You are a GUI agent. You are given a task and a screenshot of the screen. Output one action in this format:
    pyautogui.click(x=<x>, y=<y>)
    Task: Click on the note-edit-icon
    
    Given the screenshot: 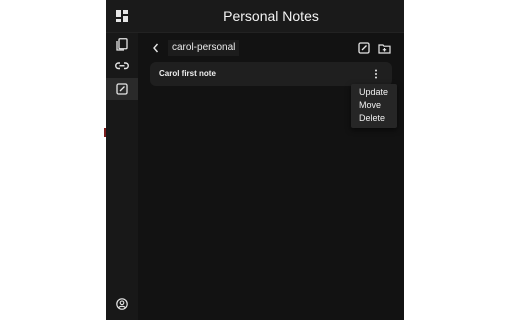 What is the action you would take?
    pyautogui.click(x=122, y=89)
    